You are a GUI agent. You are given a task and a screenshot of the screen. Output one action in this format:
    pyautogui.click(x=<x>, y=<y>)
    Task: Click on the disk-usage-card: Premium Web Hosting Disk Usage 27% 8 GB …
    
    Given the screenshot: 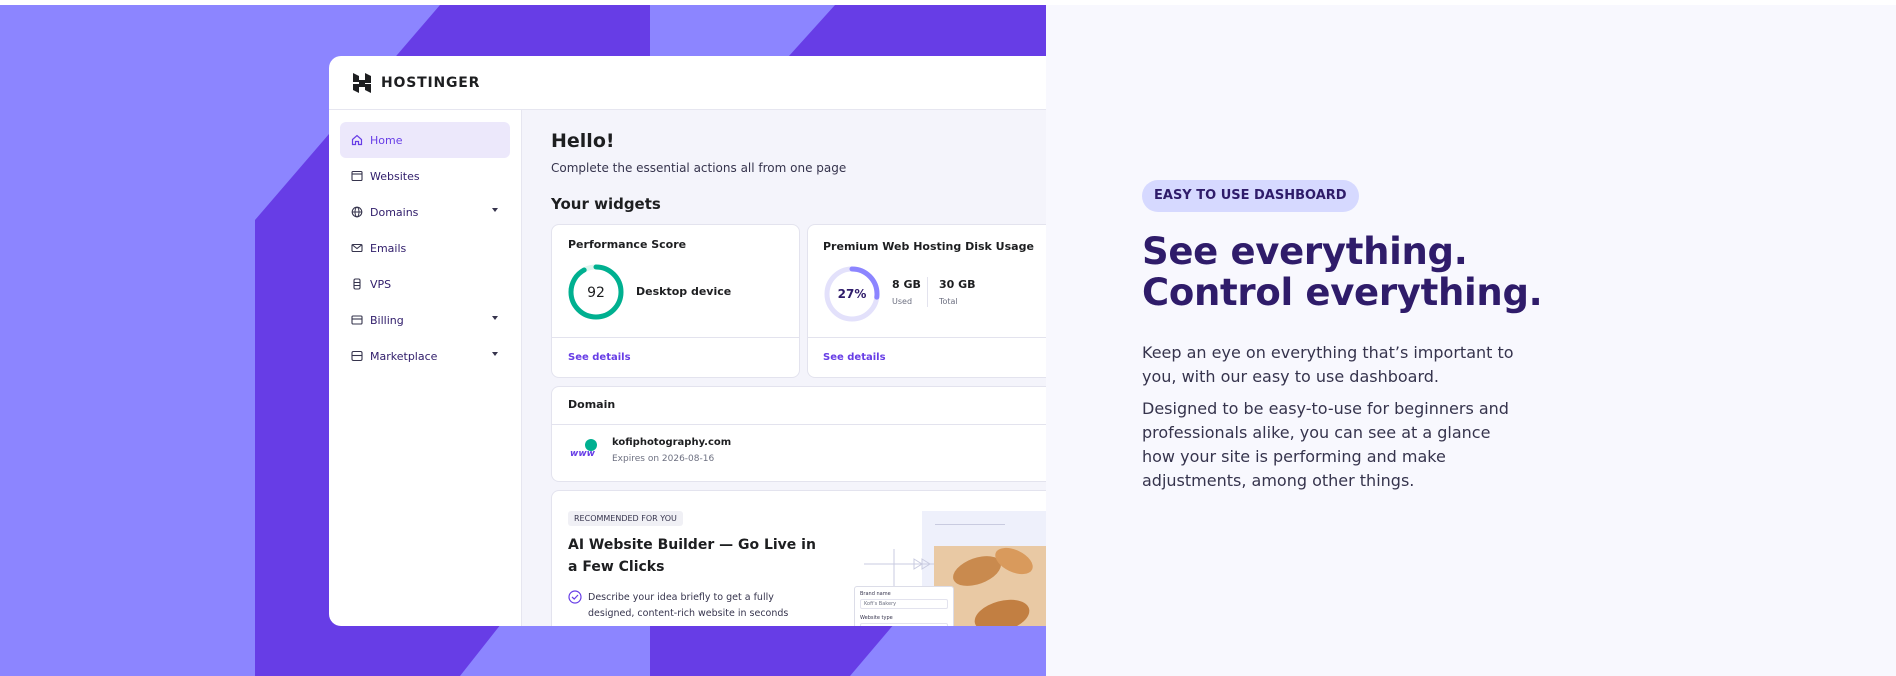 What is the action you would take?
    pyautogui.click(x=926, y=301)
    